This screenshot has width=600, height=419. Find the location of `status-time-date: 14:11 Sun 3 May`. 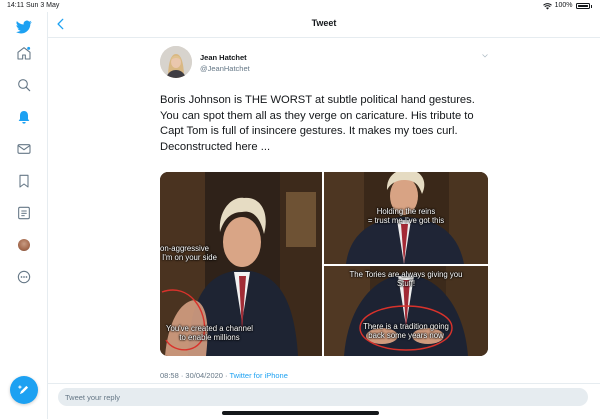

status-time-date: 14:11 Sun 3 May is located at coordinates (33, 5).